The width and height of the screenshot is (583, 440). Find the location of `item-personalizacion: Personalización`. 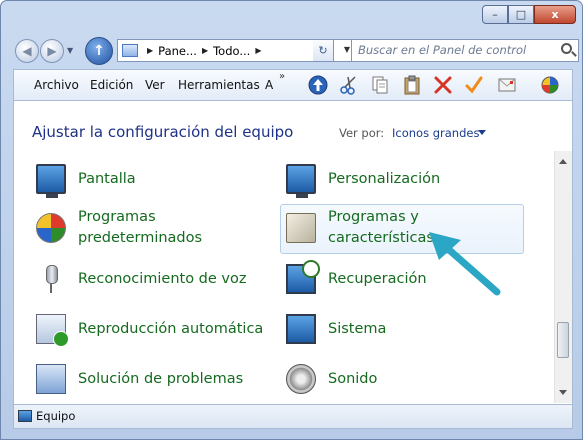

item-personalizacion: Personalización is located at coordinates (363, 181).